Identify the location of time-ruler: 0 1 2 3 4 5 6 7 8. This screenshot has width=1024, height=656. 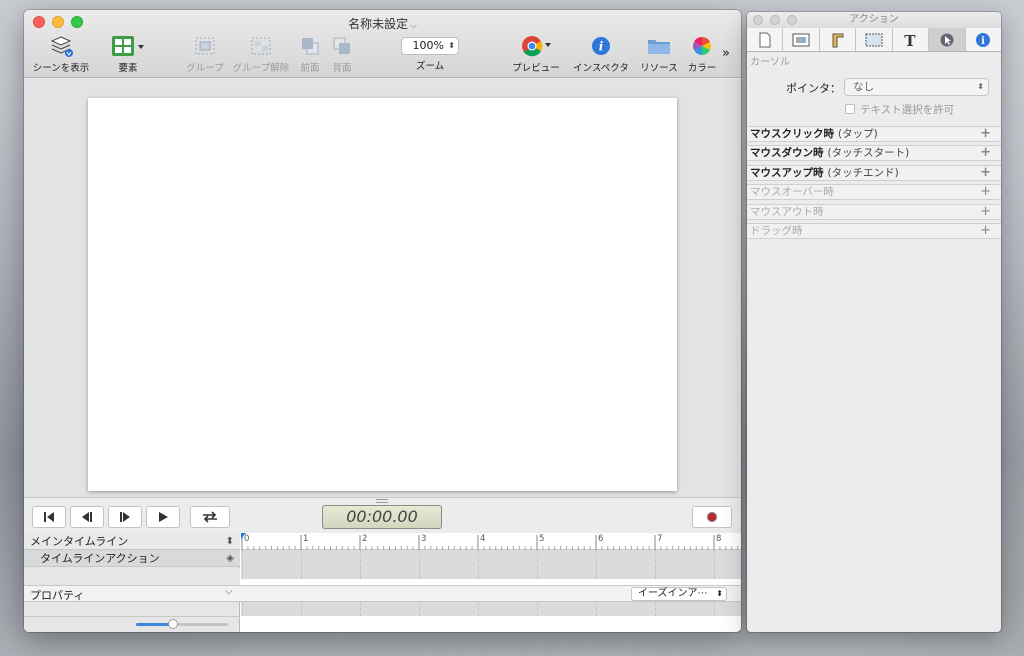
(491, 541).